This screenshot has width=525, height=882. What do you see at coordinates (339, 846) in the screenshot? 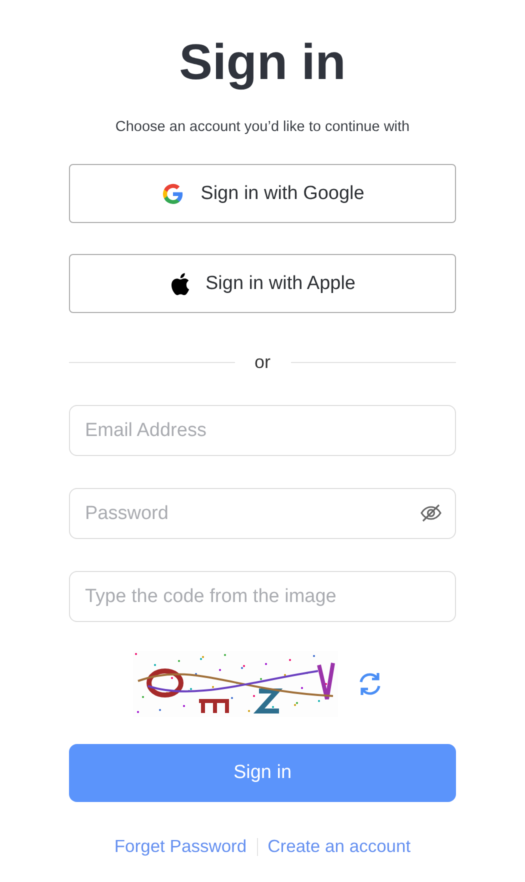
I see `create-account-link: Create an account` at bounding box center [339, 846].